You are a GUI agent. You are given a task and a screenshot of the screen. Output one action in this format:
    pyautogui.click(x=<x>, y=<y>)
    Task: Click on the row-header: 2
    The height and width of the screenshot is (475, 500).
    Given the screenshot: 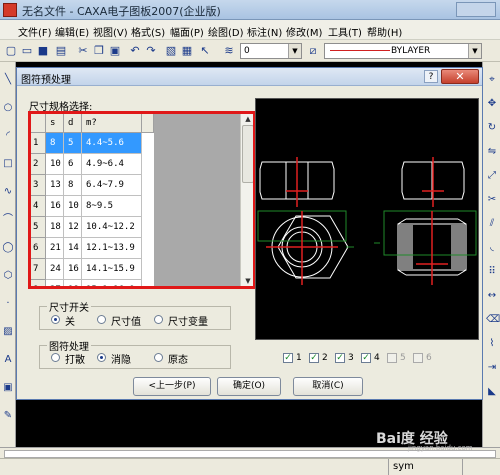 What is the action you would take?
    pyautogui.click(x=38, y=164)
    